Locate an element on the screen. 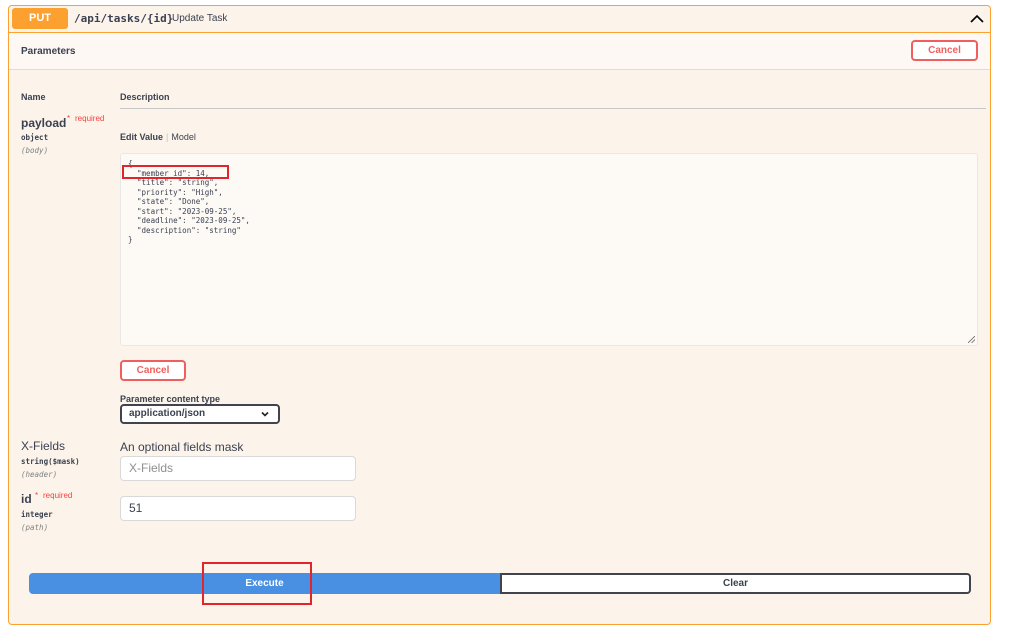 Image resolution: width=1024 pixels, height=625 pixels. tab-edit-value: Edit Value is located at coordinates (141, 137).